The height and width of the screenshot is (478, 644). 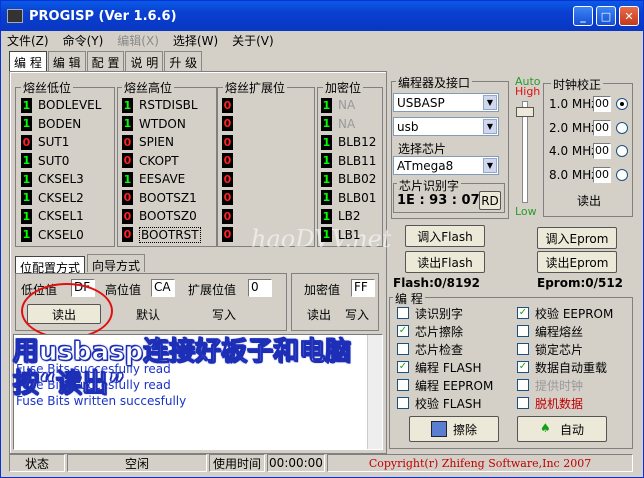 What do you see at coordinates (439, 367) in the screenshot?
I see `program-option: ✓ 编程 FLASH` at bounding box center [439, 367].